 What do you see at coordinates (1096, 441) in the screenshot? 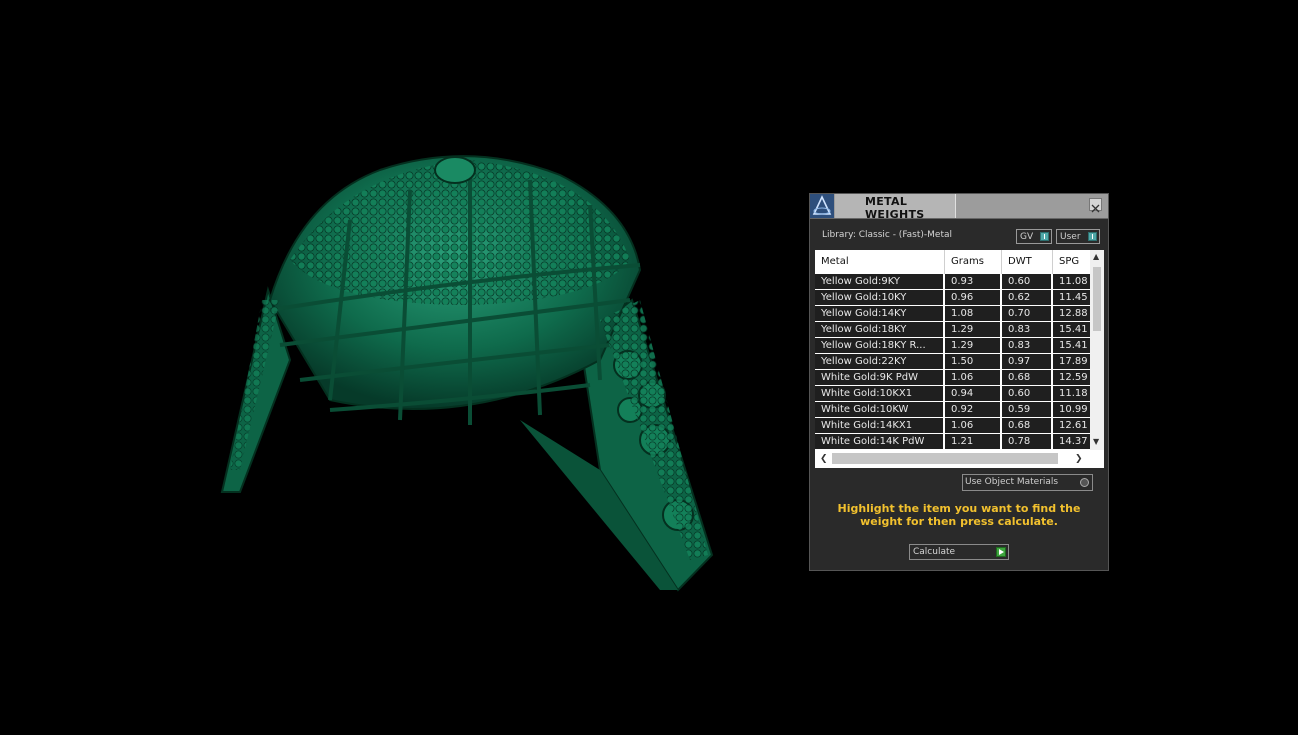
I see `scroll-down-icon: ▼` at bounding box center [1096, 441].